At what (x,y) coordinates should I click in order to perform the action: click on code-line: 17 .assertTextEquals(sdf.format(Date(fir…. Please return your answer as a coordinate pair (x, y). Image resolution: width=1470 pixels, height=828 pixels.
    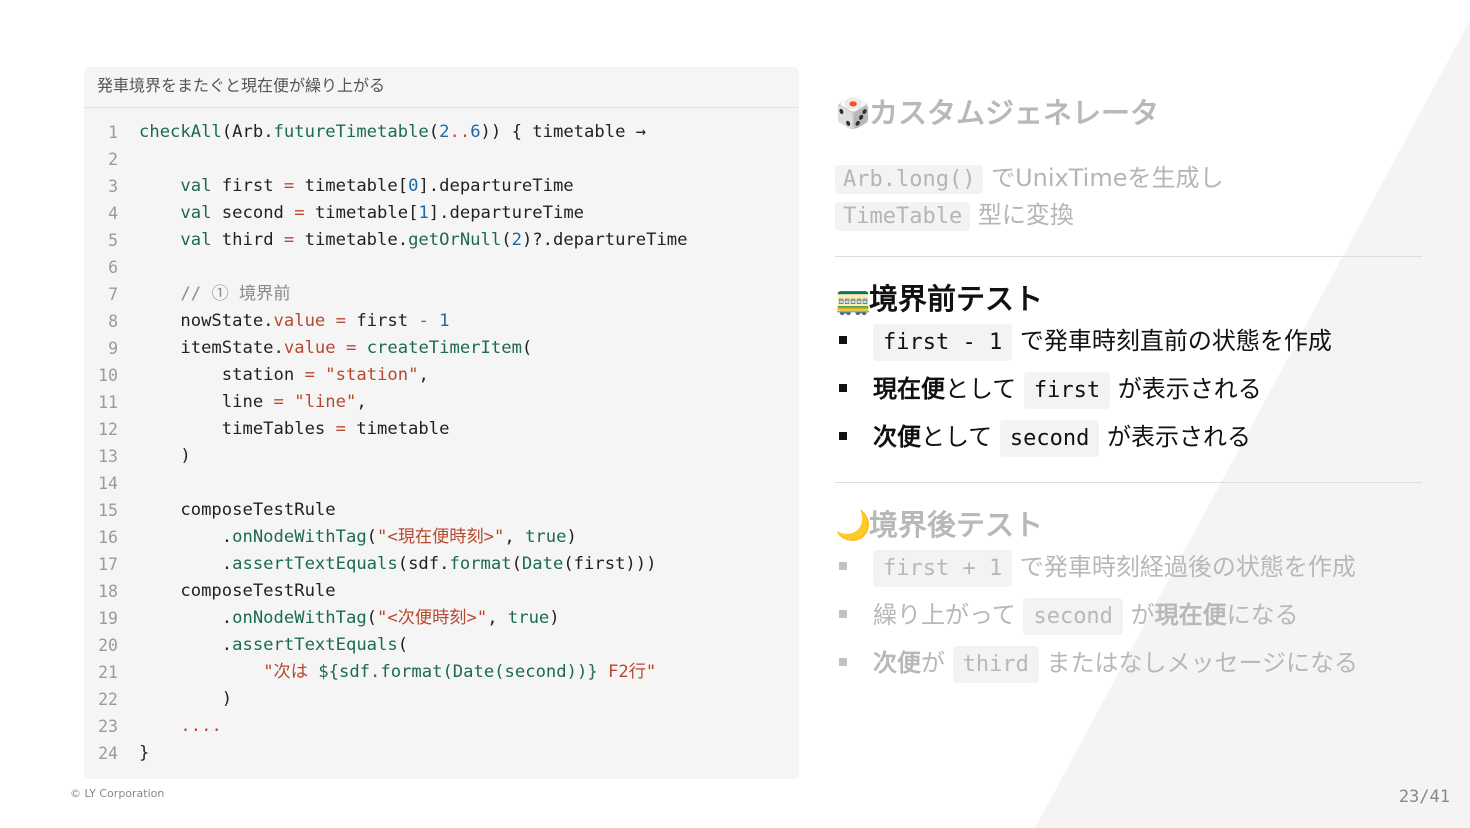
    Looking at the image, I should click on (441, 564).